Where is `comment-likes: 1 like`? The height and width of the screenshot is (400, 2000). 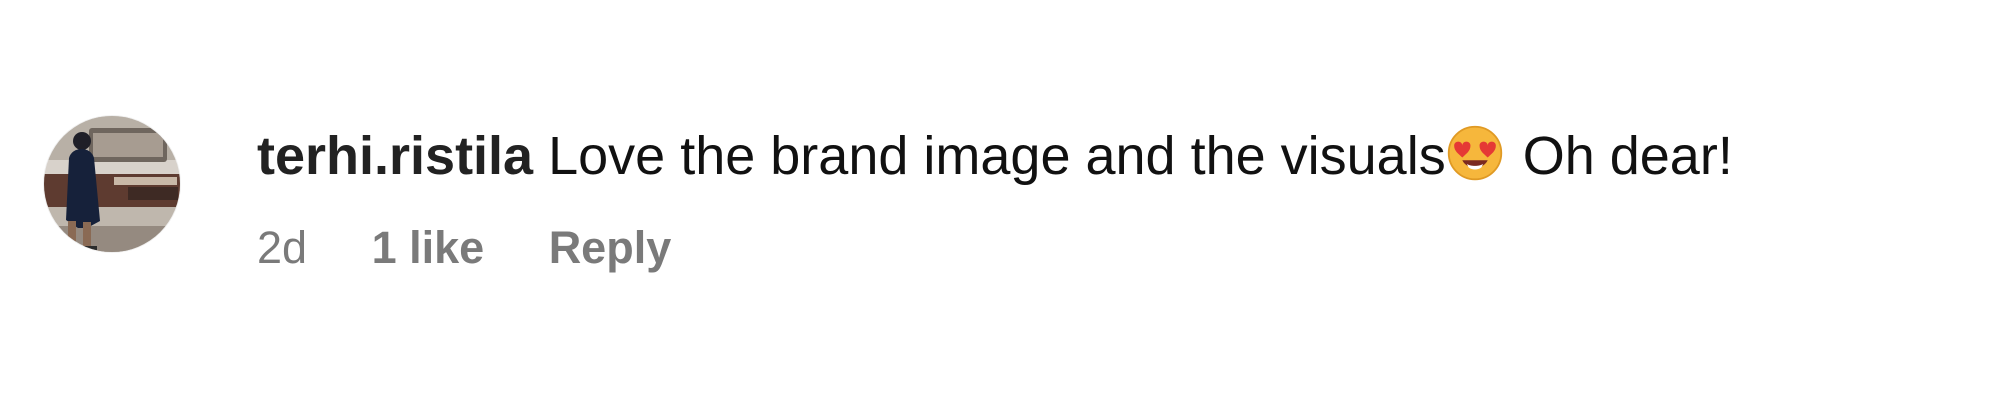 comment-likes: 1 like is located at coordinates (428, 248).